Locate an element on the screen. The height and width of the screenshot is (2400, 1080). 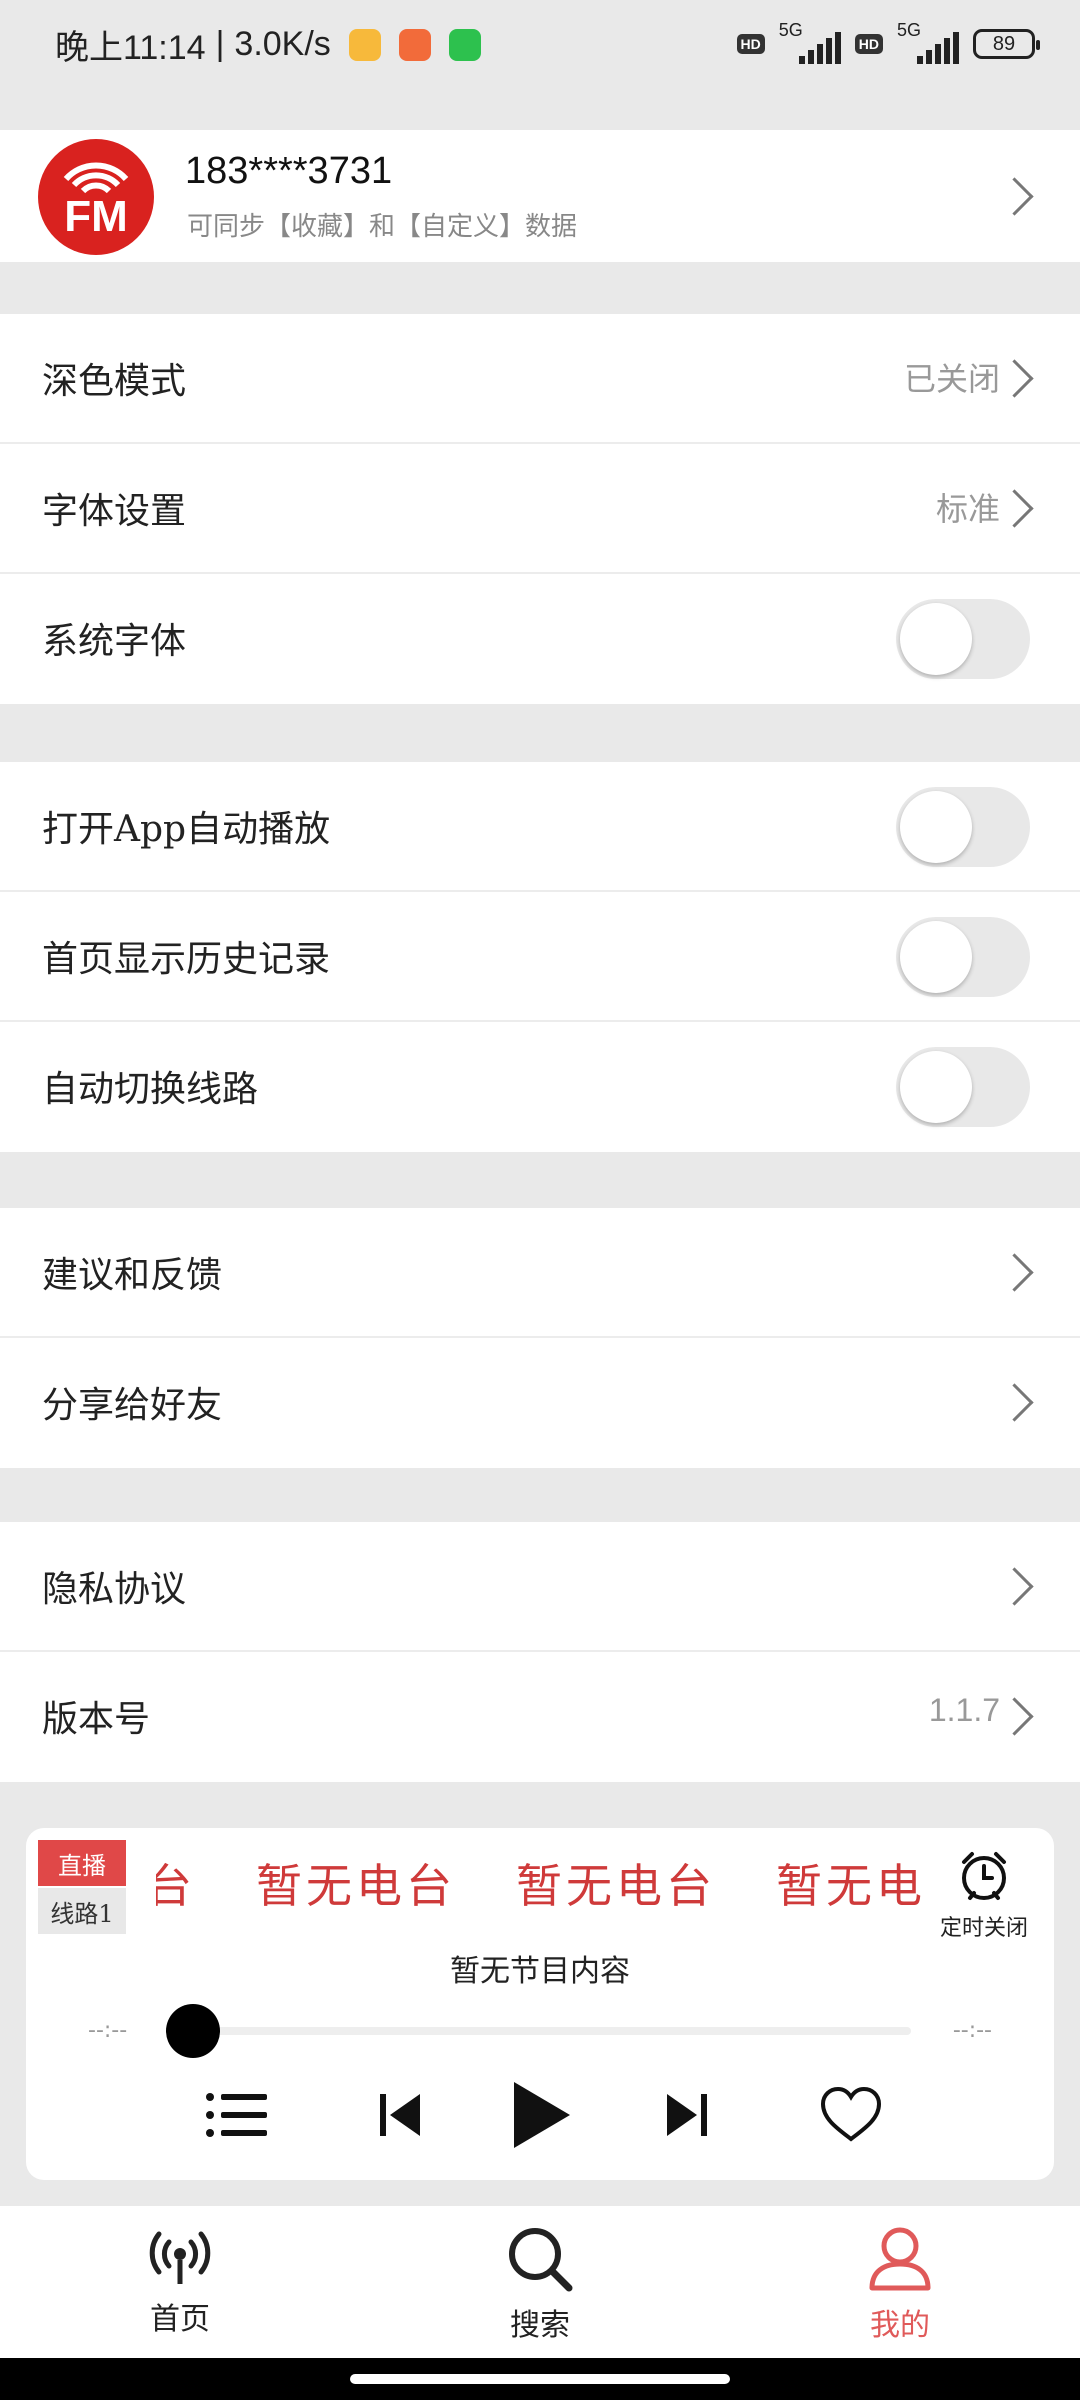
settings-group-social: 建议和反馈 分享给好友 is located at coordinates (540, 1338).